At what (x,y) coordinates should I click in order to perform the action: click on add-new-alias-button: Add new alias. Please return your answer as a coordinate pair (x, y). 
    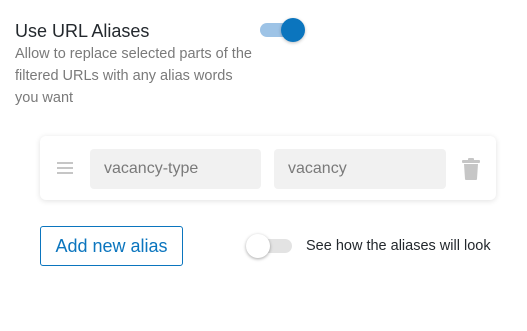
    Looking at the image, I should click on (111, 246).